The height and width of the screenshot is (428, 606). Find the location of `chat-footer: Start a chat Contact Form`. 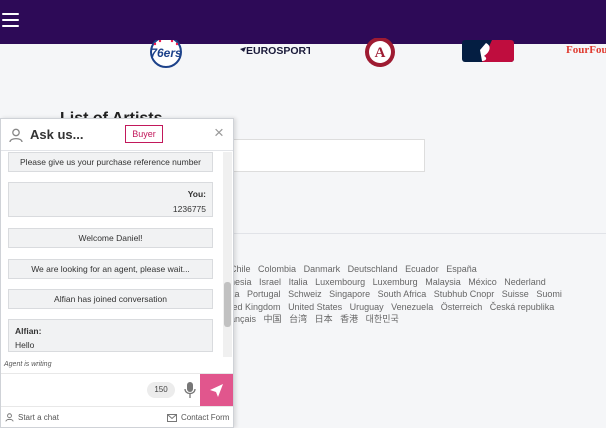

chat-footer: Start a chat Contact Form is located at coordinates (117, 417).